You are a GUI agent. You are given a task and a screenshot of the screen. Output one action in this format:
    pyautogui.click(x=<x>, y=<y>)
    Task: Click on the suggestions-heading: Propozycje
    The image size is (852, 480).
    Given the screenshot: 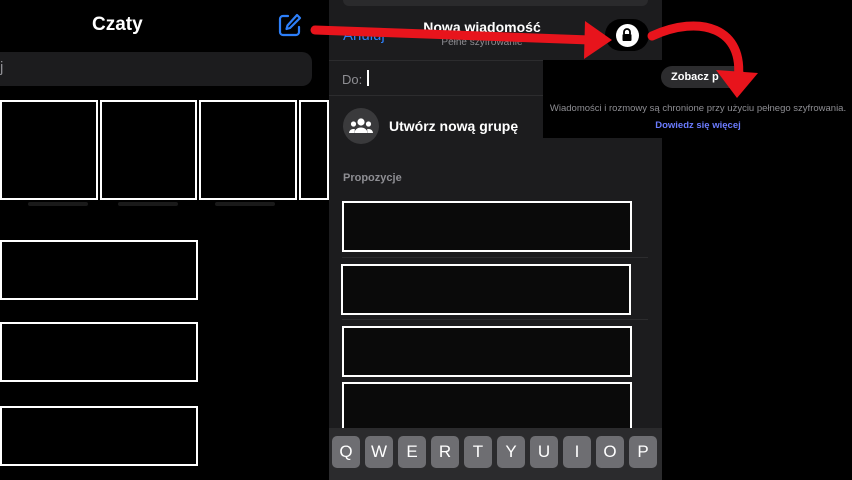 What is the action you would take?
    pyautogui.click(x=372, y=178)
    